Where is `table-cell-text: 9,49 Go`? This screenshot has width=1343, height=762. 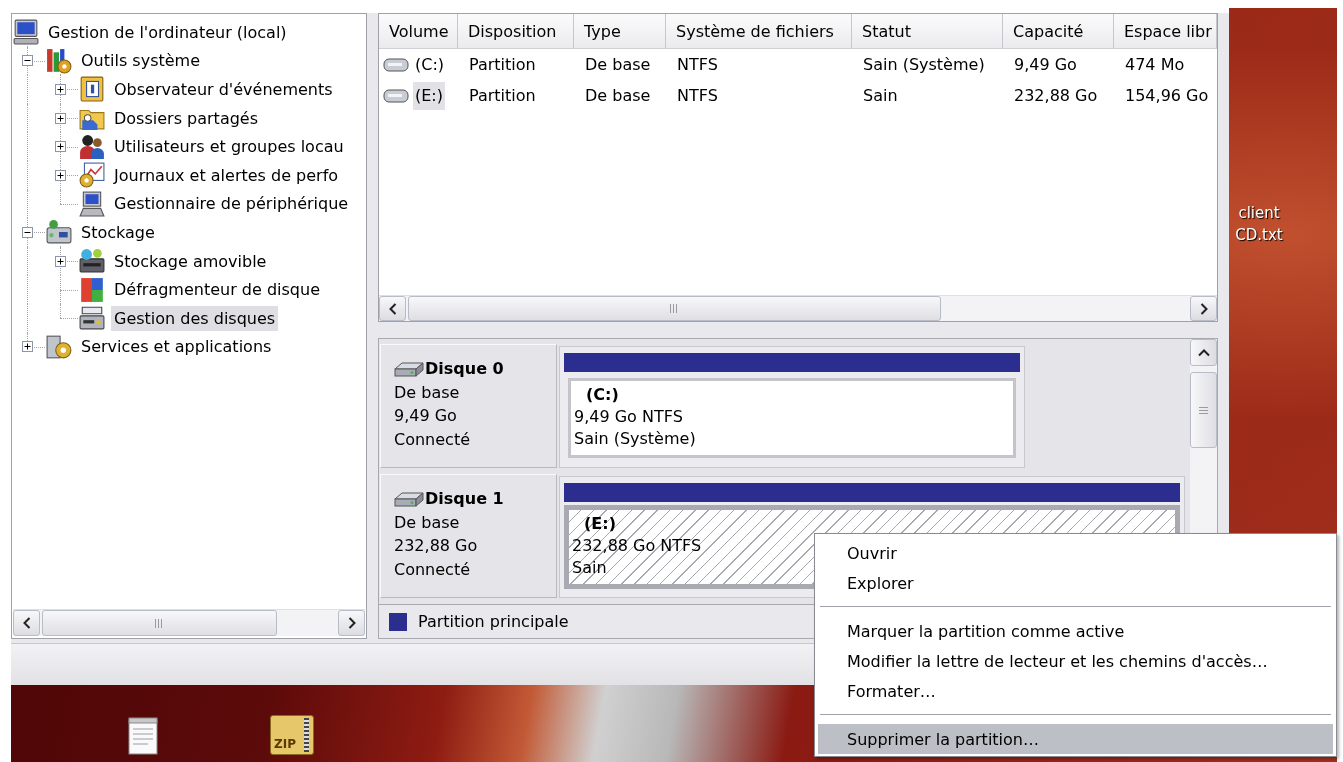 table-cell-text: 9,49 Go is located at coordinates (1045, 64).